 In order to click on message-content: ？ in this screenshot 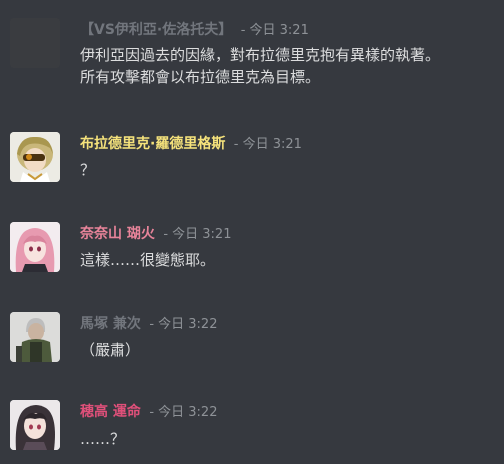, I will do `click(87, 170)`.